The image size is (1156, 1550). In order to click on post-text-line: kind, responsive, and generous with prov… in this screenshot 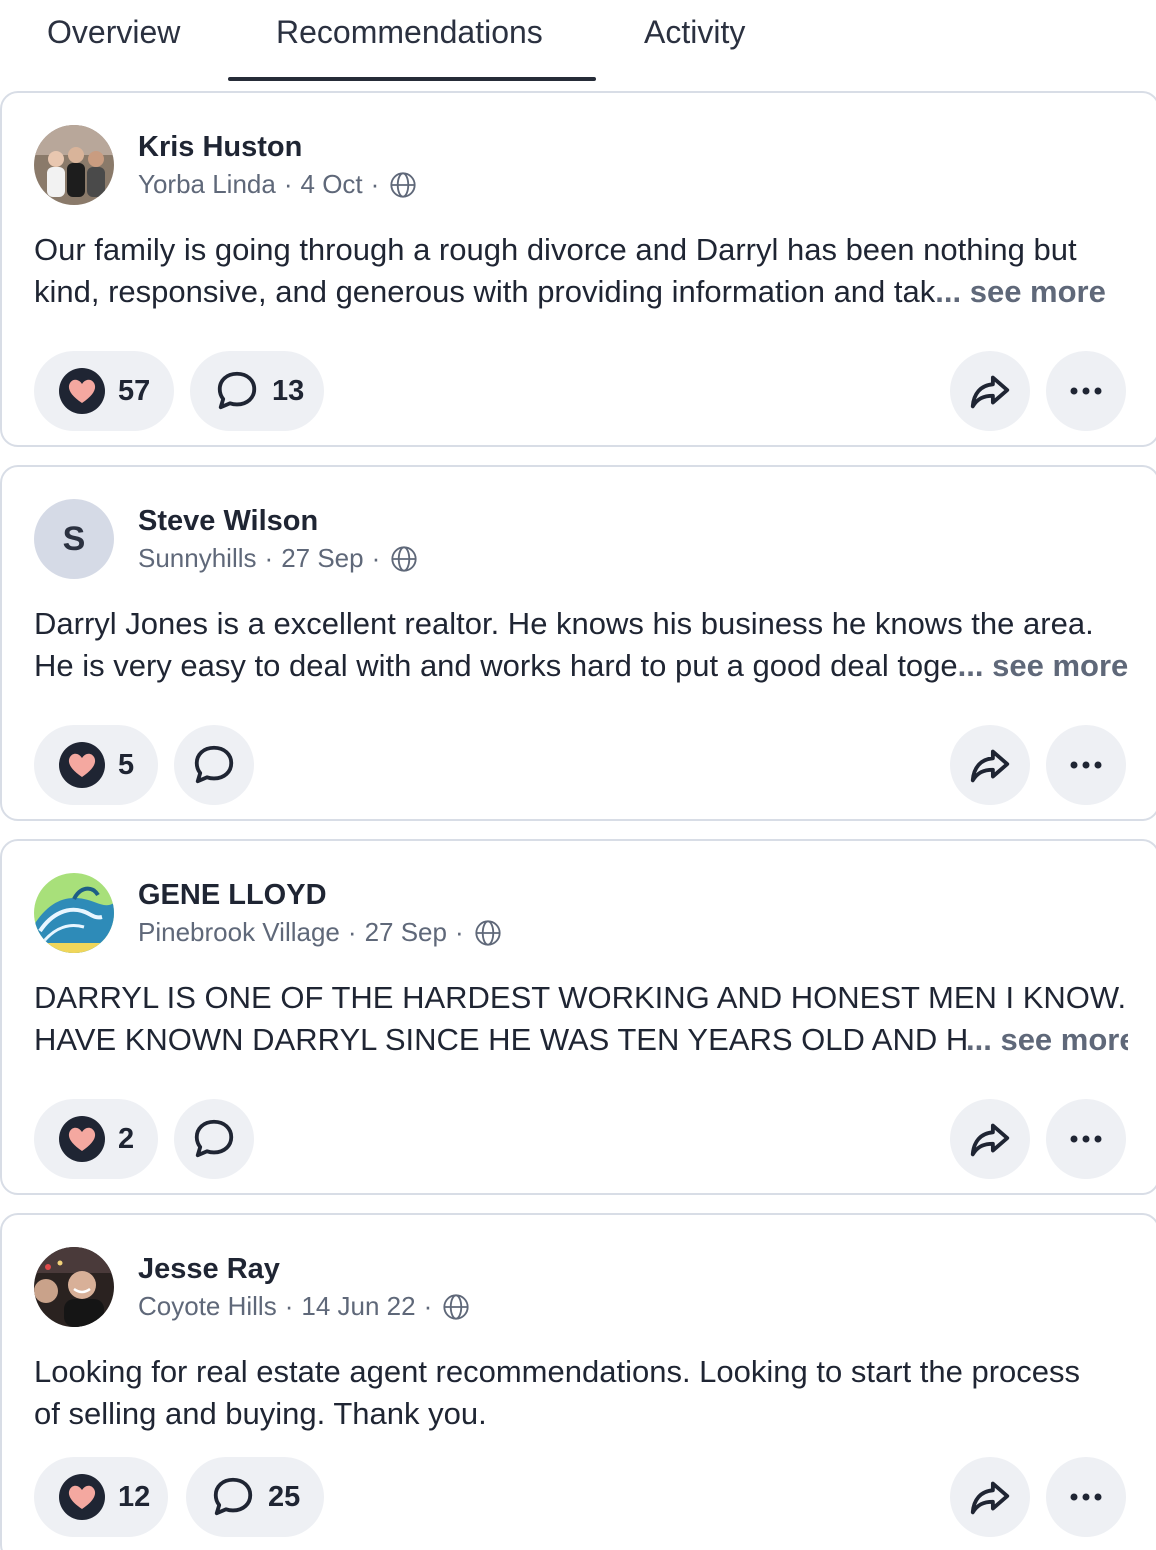, I will do `click(570, 291)`.